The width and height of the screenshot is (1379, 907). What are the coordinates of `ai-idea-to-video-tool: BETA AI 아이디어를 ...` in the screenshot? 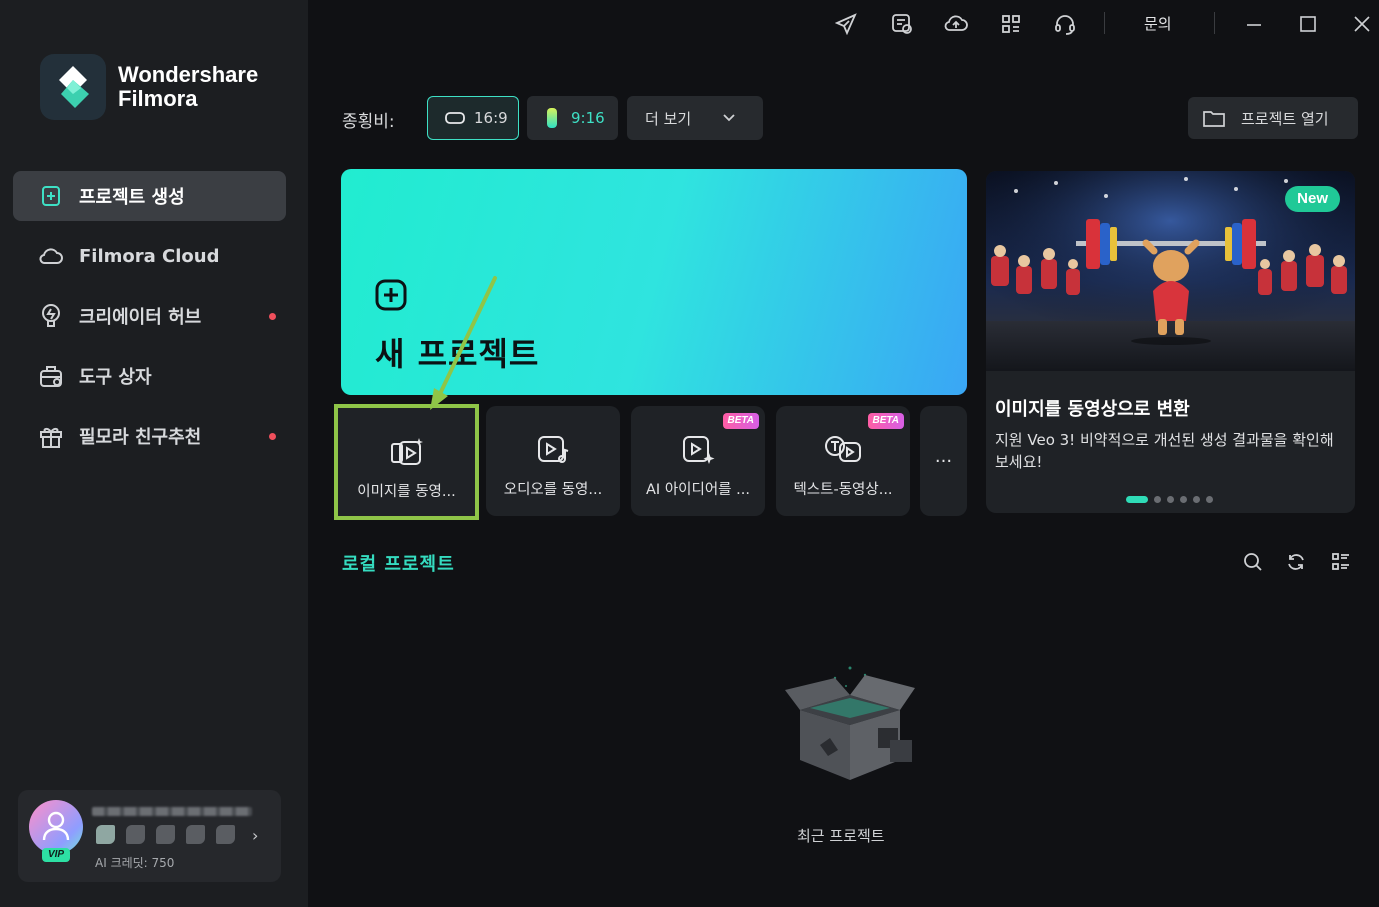 It's located at (698, 461).